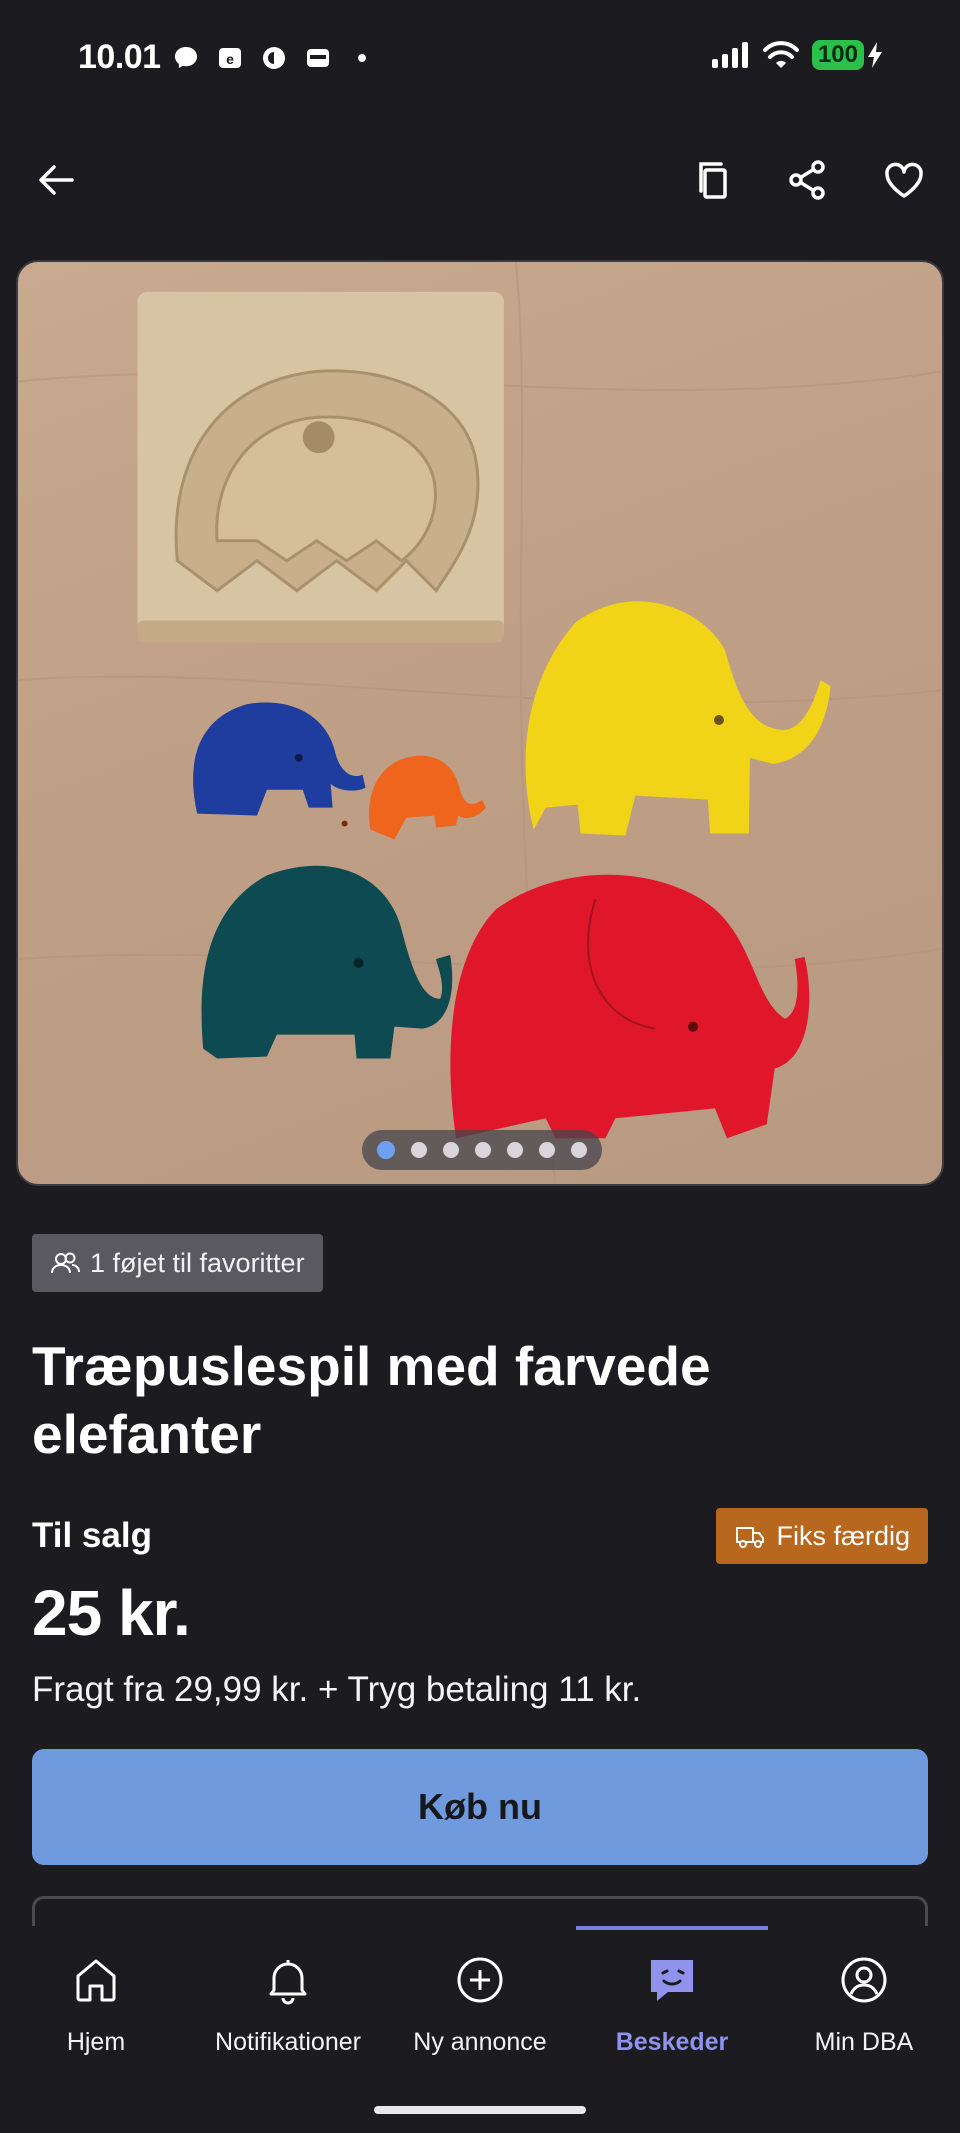 This screenshot has height=2133, width=960. What do you see at coordinates (672, 1980) in the screenshot?
I see `chat-icon` at bounding box center [672, 1980].